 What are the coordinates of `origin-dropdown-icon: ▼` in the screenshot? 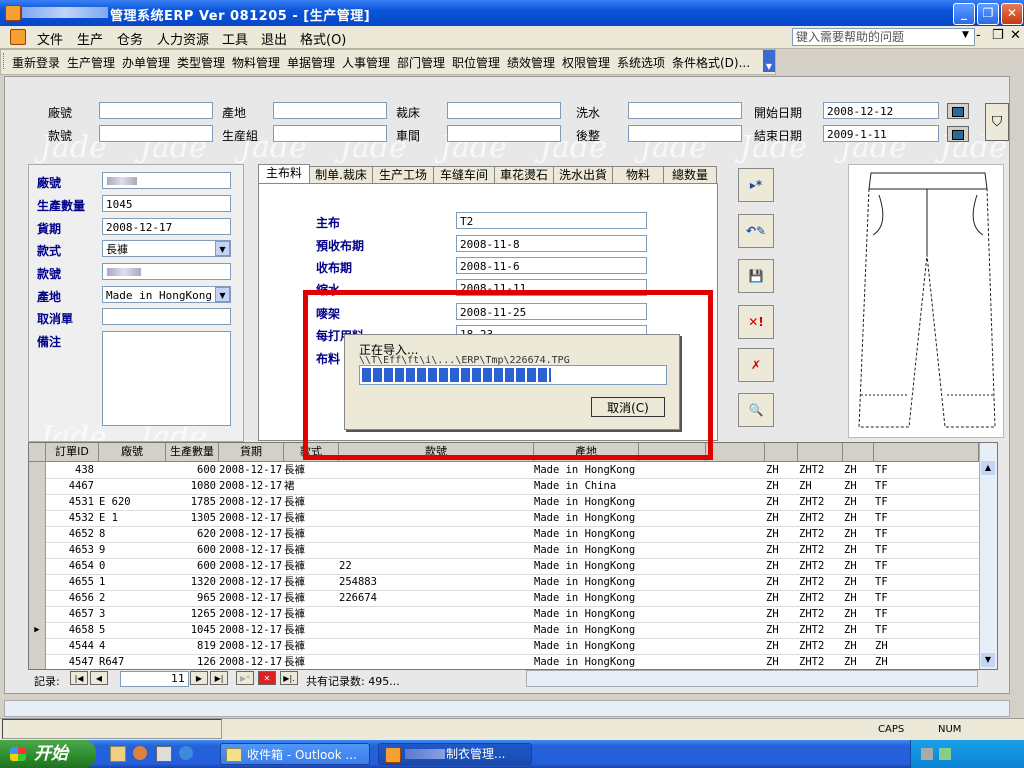 It's located at (222, 294).